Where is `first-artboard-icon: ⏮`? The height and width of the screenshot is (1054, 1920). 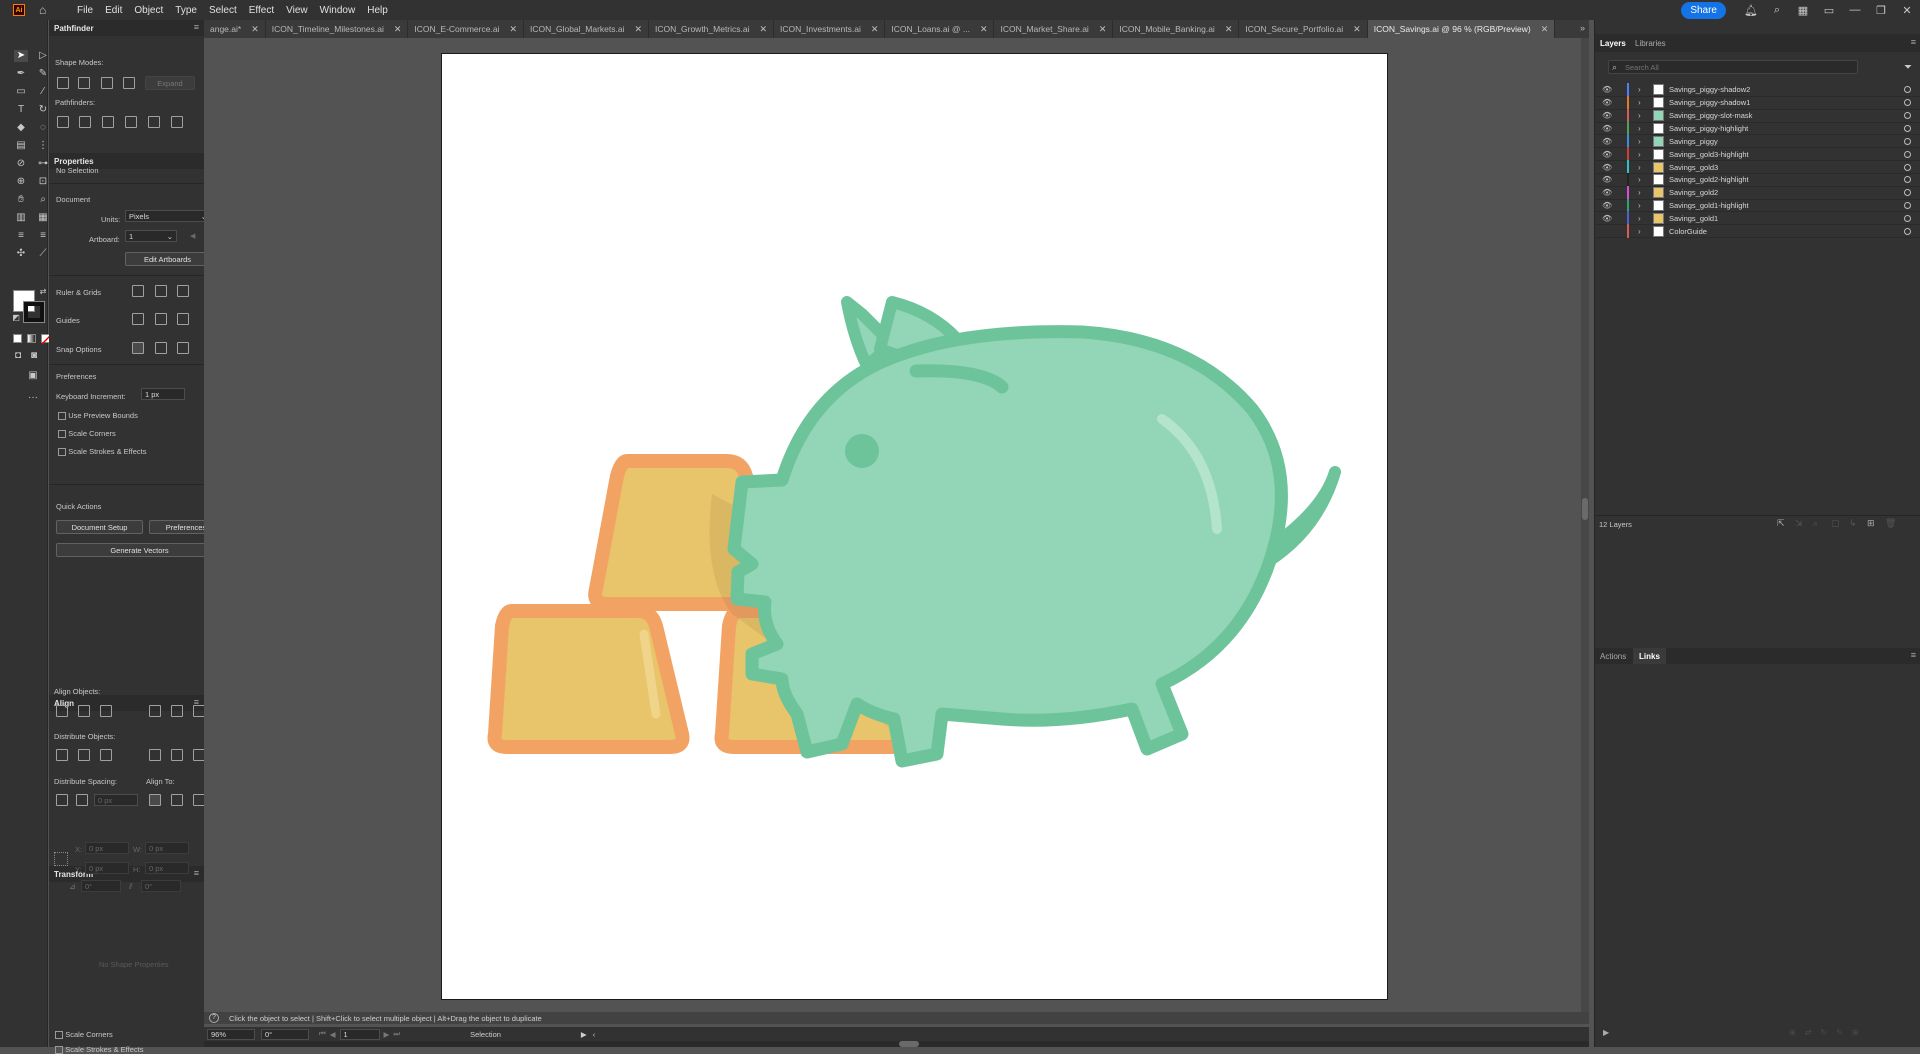 first-artboard-icon: ⏮ is located at coordinates (322, 1034).